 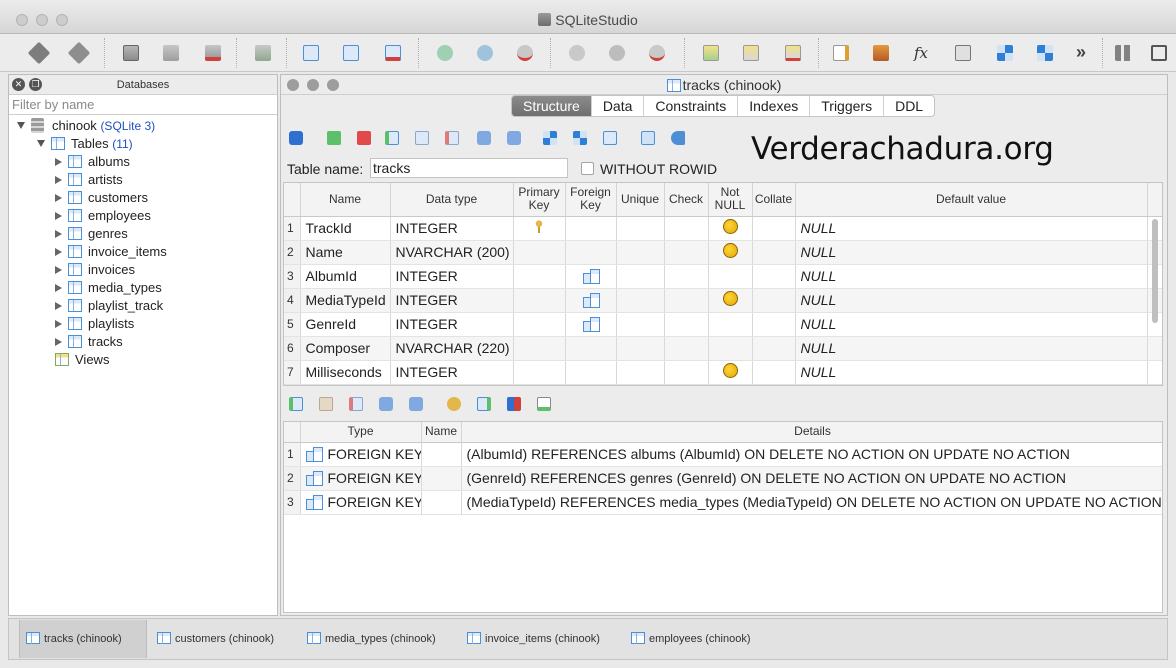 What do you see at coordinates (416, 404) in the screenshot?
I see `constraint-down-icon` at bounding box center [416, 404].